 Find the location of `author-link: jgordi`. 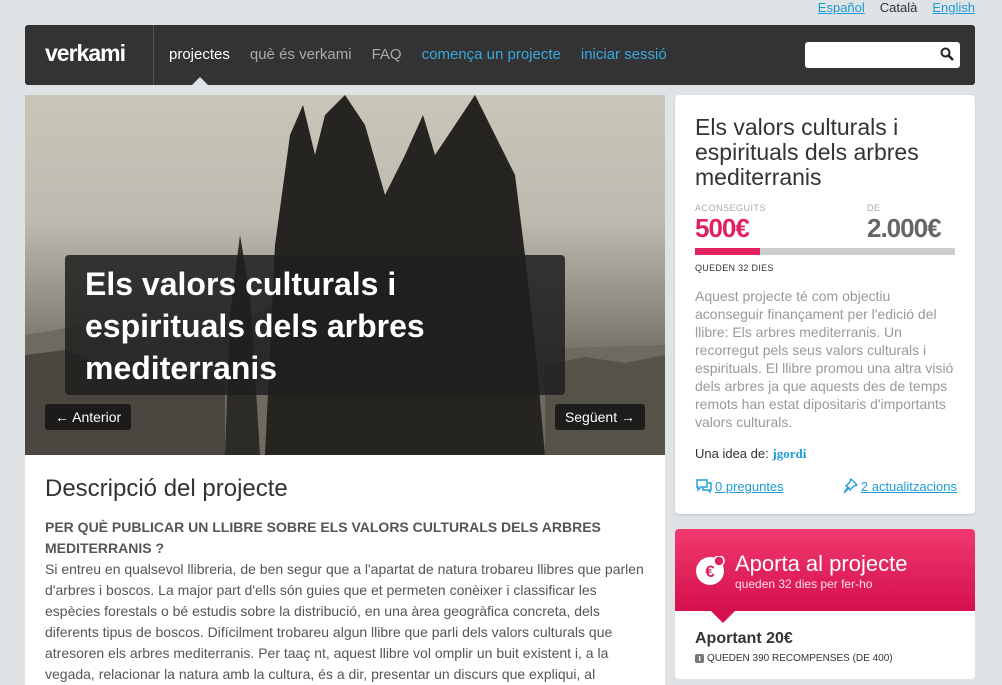

author-link: jgordi is located at coordinates (789, 453).